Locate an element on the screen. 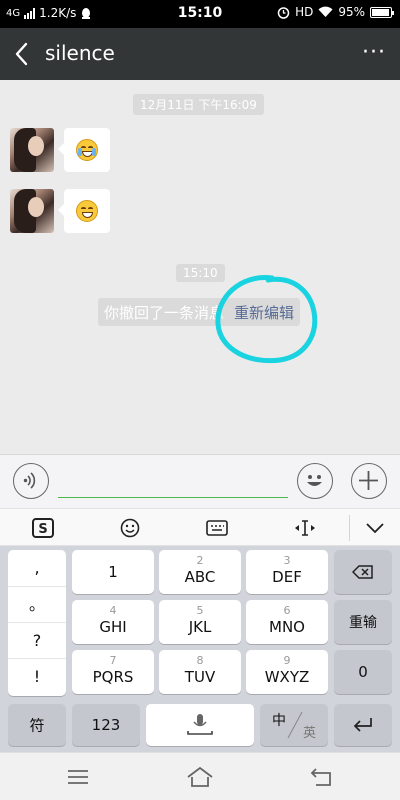 Image resolution: width=400 pixels, height=800 pixels. key-5: 5 JKL is located at coordinates (200, 622).